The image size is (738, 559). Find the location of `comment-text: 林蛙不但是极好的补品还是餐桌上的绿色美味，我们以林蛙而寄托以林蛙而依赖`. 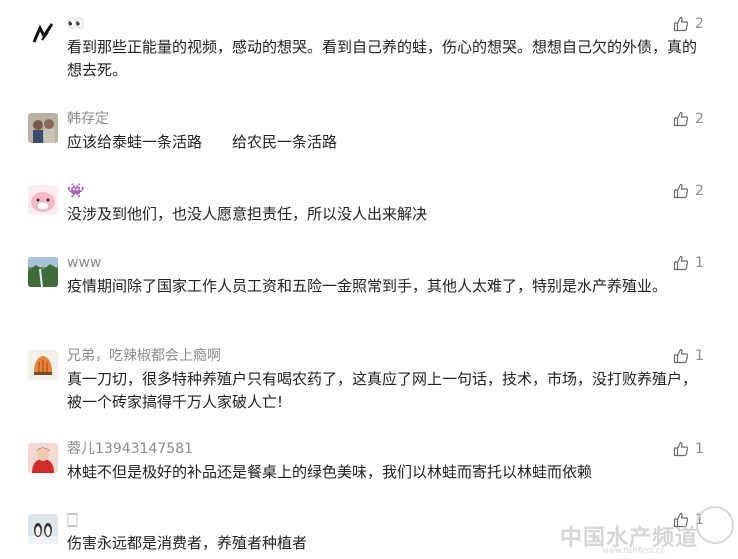

comment-text: 林蛙不但是极好的补品还是餐桌上的绿色美味，我们以林蛙而寄托以林蛙而依赖 is located at coordinates (330, 472).